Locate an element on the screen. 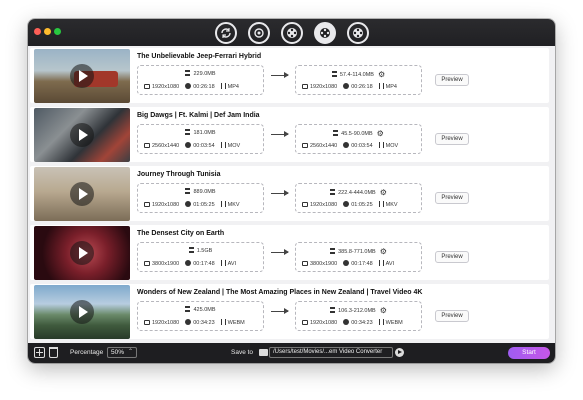 Image resolution: width=583 pixels, height=400 pixels. source-info-box: 425.0MB 1920x1080 00:34:23 WEBM is located at coordinates (200, 316).